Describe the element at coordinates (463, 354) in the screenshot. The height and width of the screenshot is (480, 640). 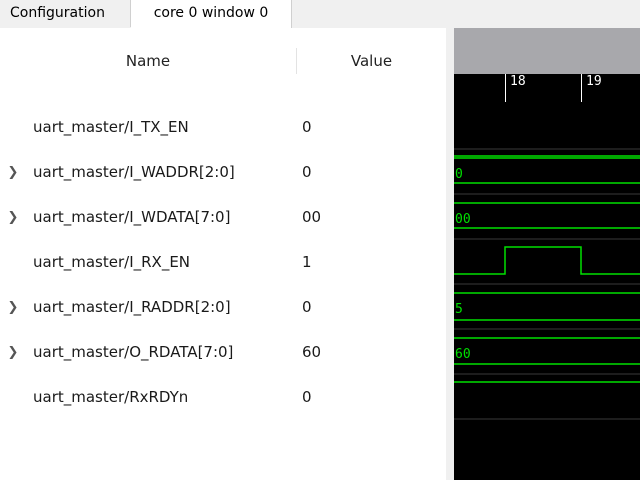
I see `bus-value-rdata: 60` at that location.